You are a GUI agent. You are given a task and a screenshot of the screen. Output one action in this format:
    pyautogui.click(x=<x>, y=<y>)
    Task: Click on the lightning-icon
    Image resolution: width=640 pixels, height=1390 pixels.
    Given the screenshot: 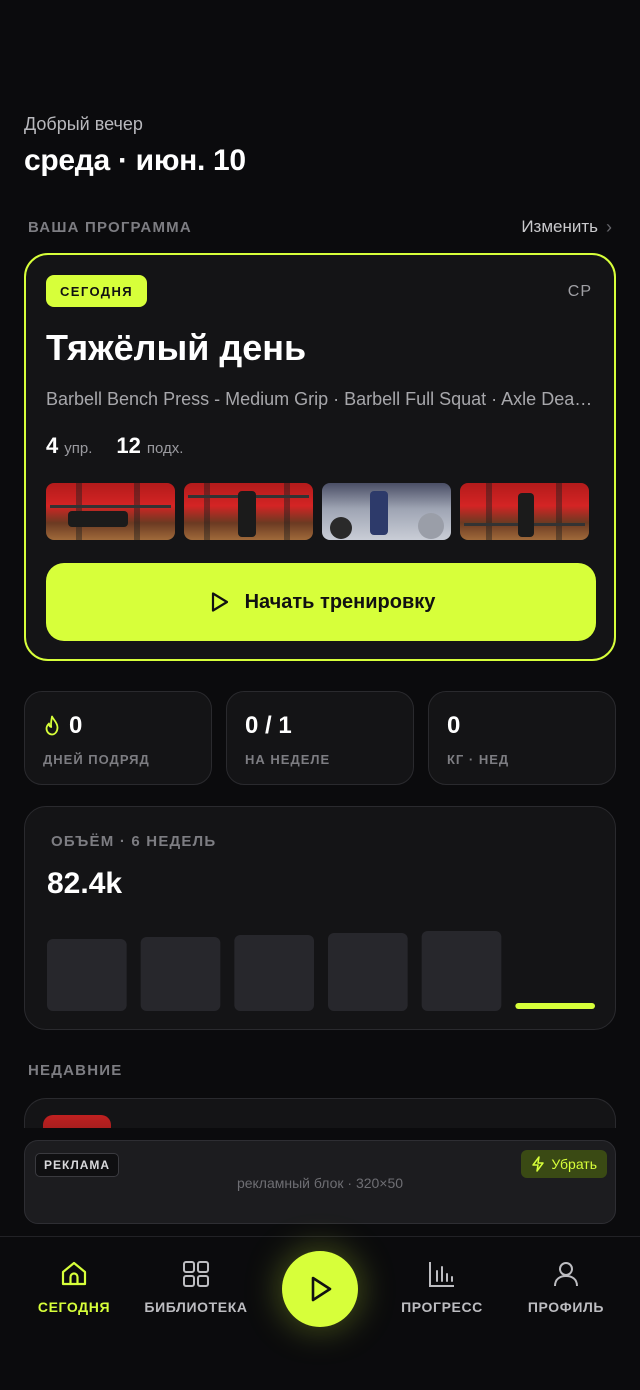 What is the action you would take?
    pyautogui.click(x=538, y=1164)
    